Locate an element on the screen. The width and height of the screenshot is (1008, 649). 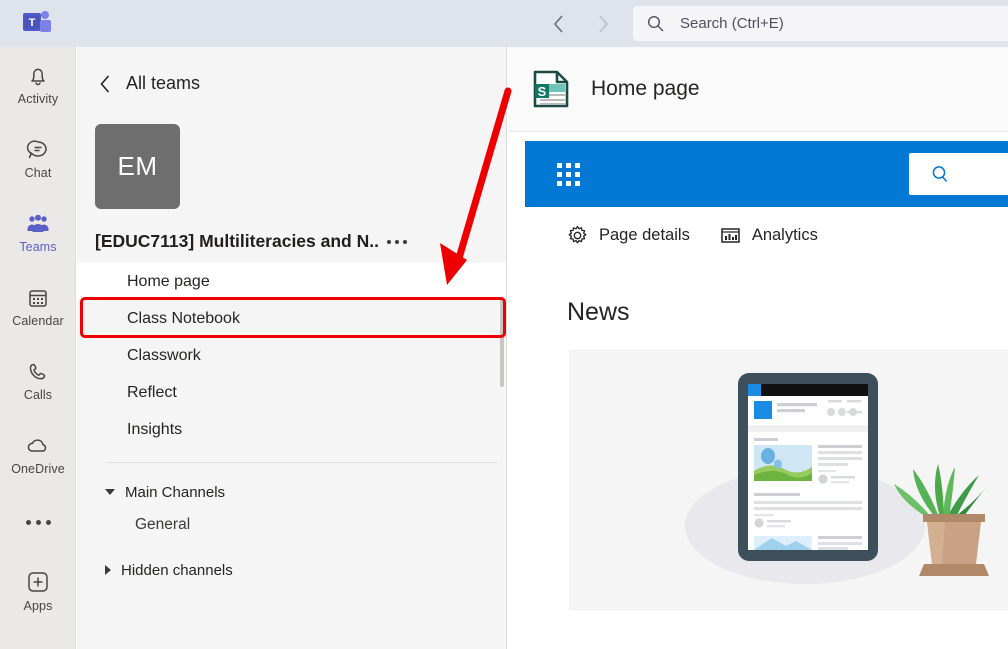
rail-item-calendar: Calendar is located at coordinates (38, 306).